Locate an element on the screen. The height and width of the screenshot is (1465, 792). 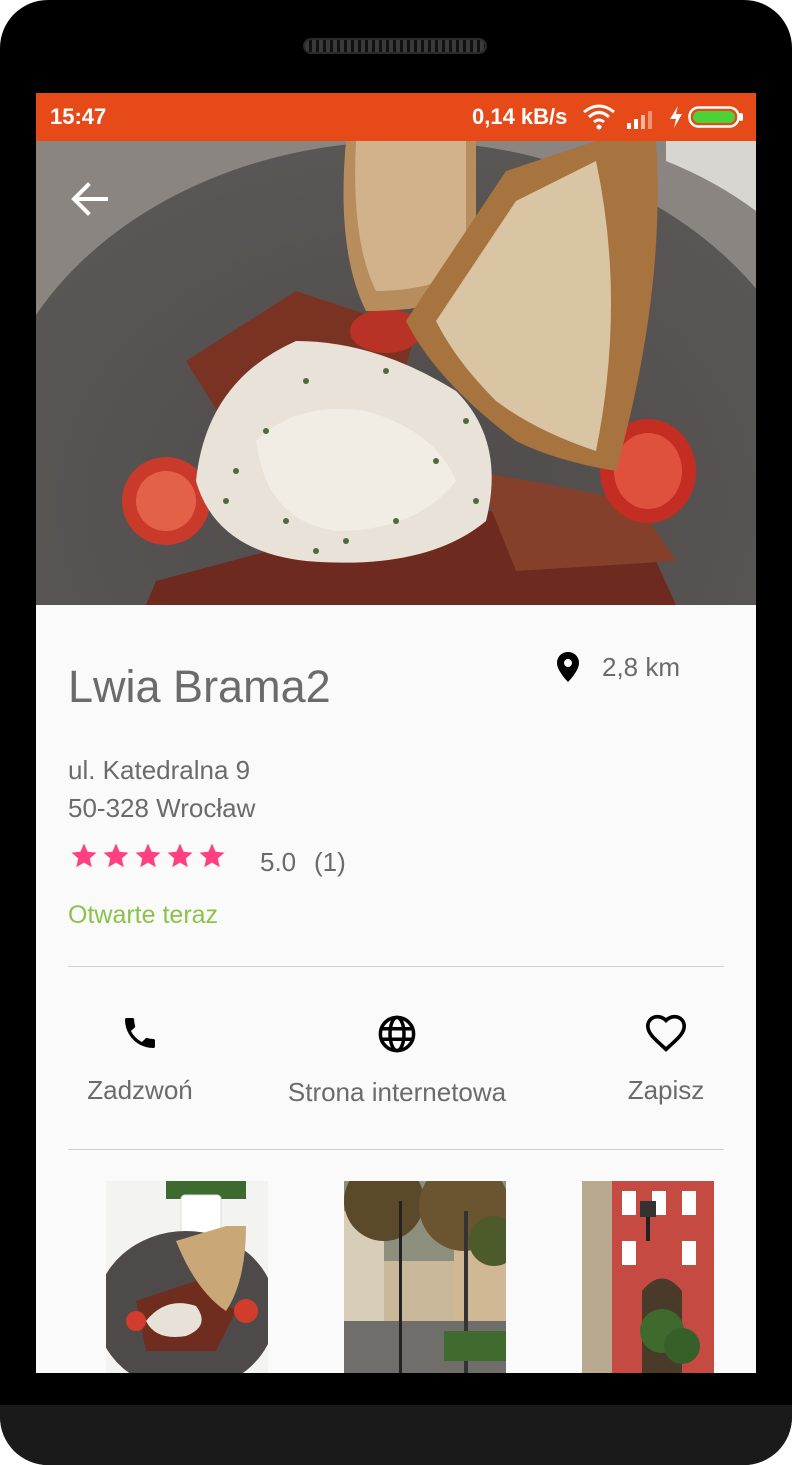
back-arrow-icon is located at coordinates (91, 199).